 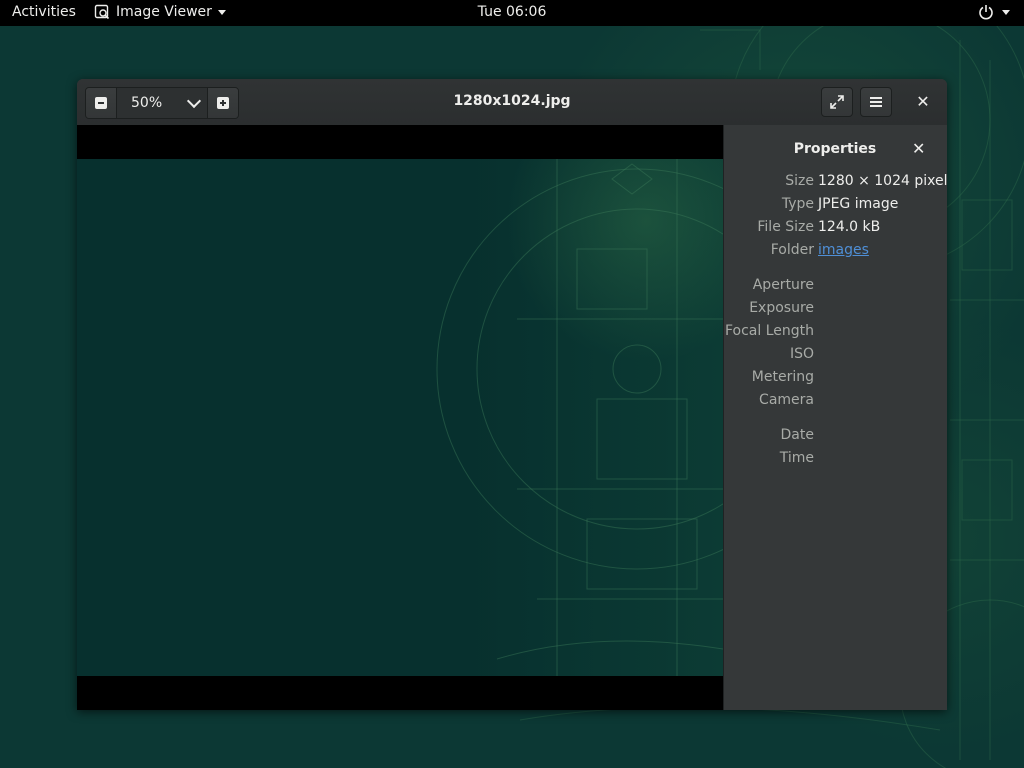 I want to click on folder-link: images, so click(x=843, y=250).